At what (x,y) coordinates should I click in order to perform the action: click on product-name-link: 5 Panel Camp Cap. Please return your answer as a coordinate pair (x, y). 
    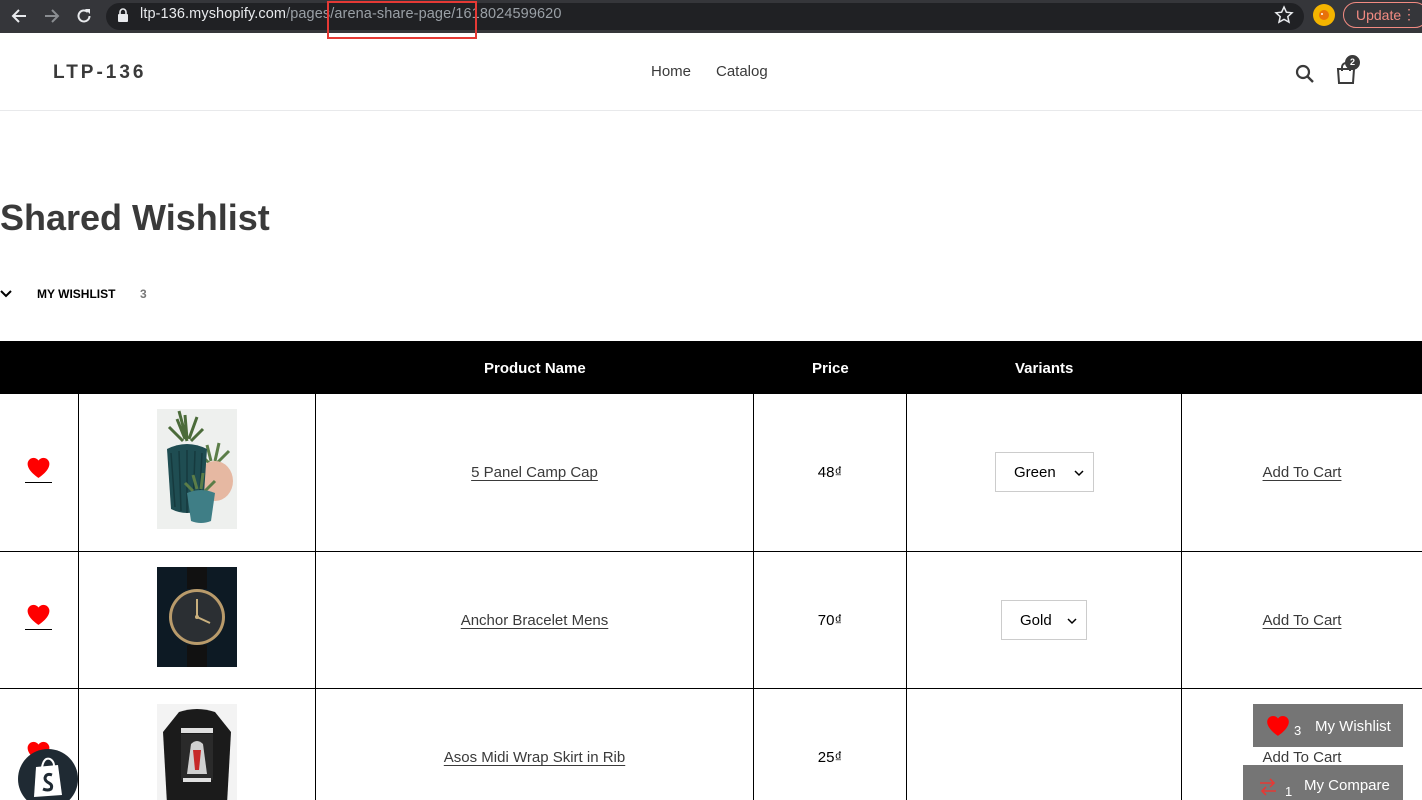
    Looking at the image, I should click on (534, 472).